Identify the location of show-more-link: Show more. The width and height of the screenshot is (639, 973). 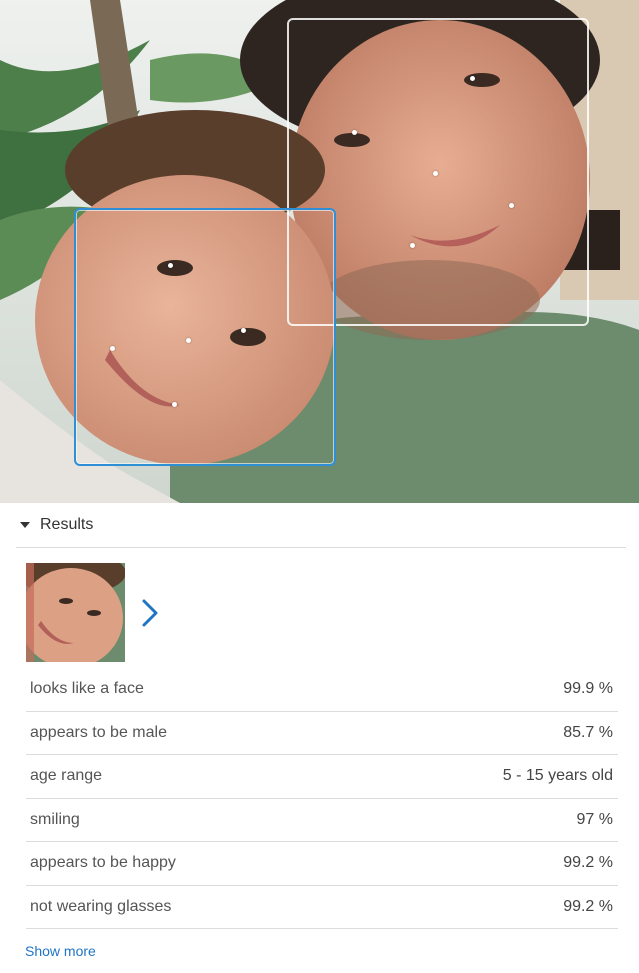
(60, 951).